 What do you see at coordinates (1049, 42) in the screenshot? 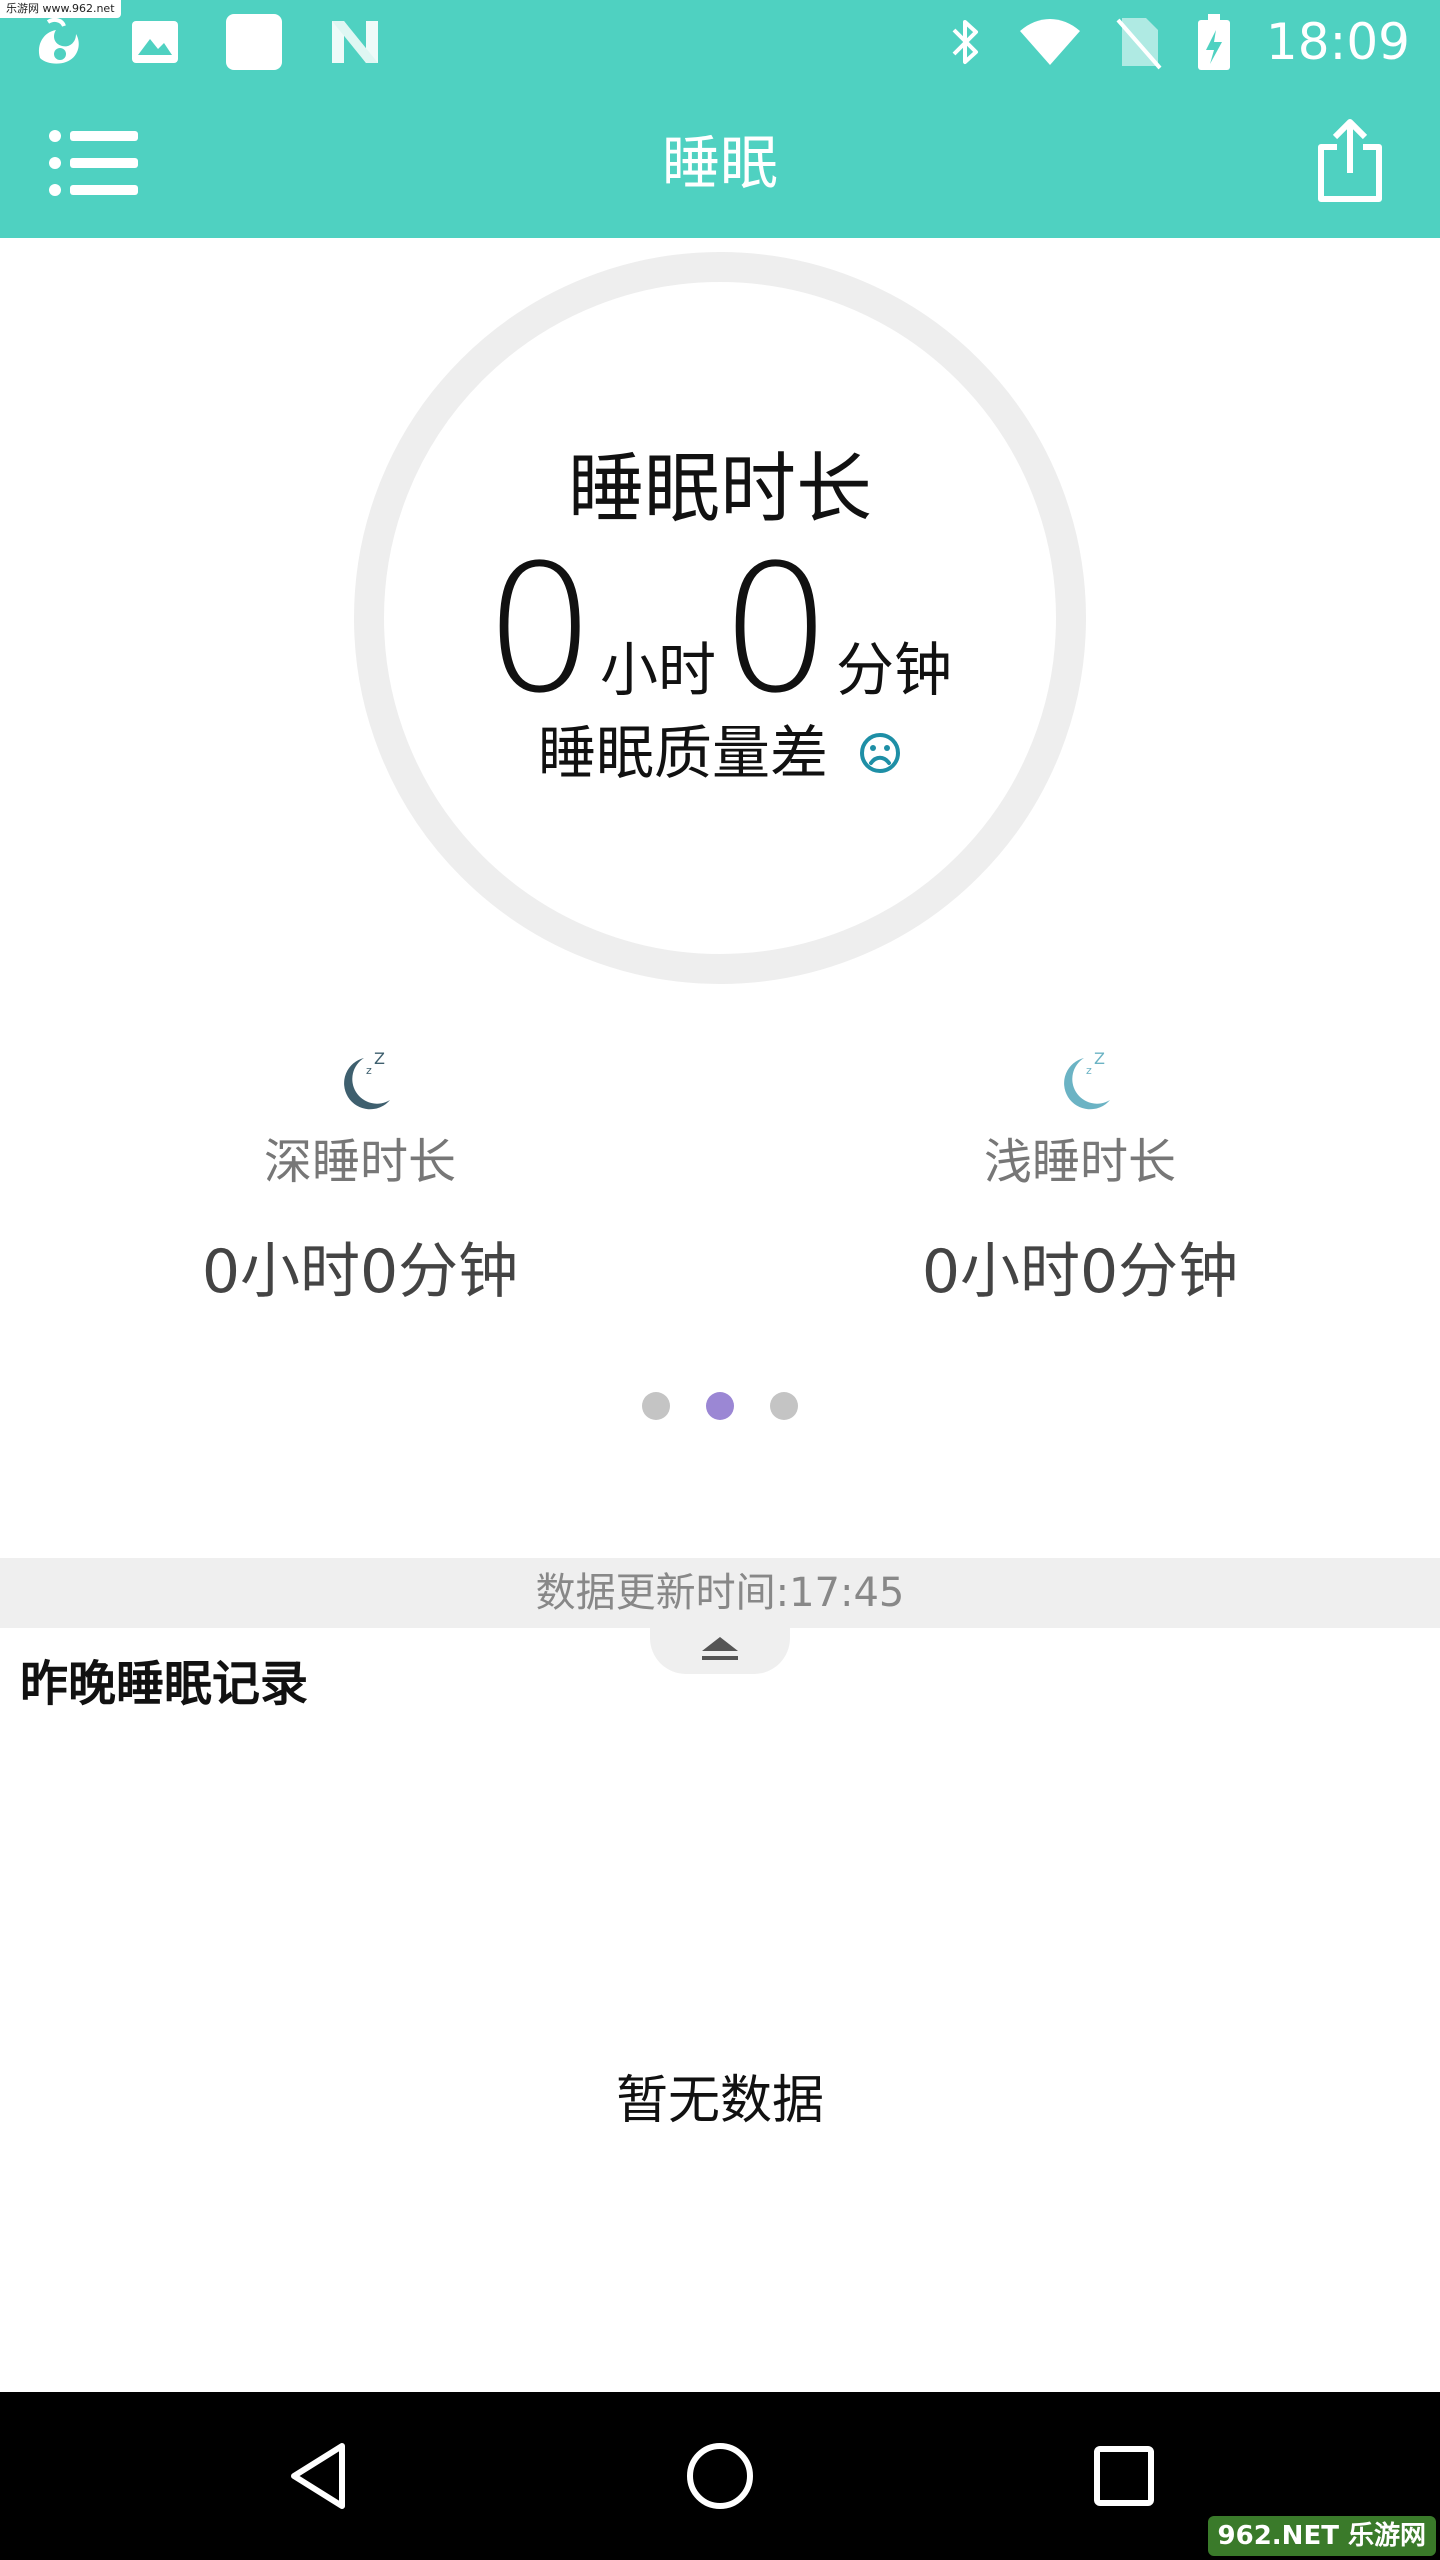
I see `wifi-icon` at bounding box center [1049, 42].